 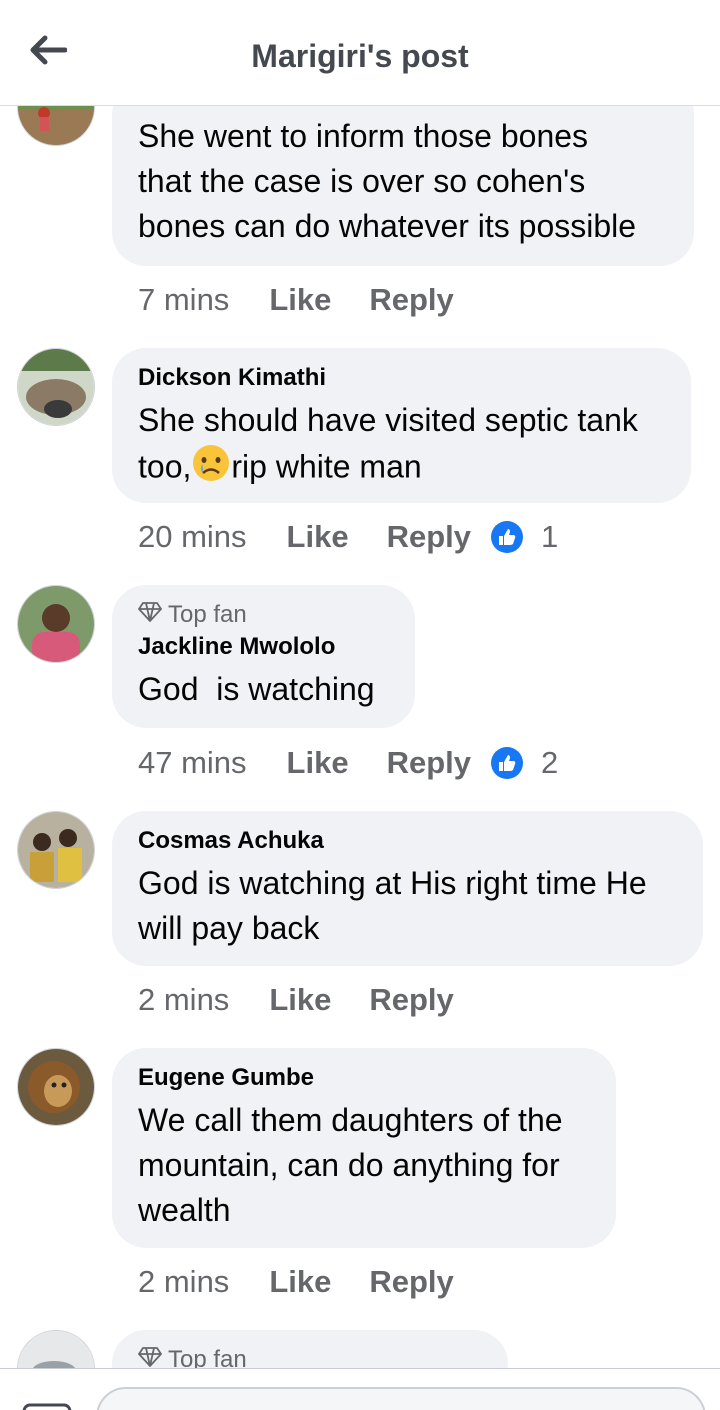 I want to click on comment-bubble: Top fan Jackline Mwololo God is watching, so click(x=263, y=656).